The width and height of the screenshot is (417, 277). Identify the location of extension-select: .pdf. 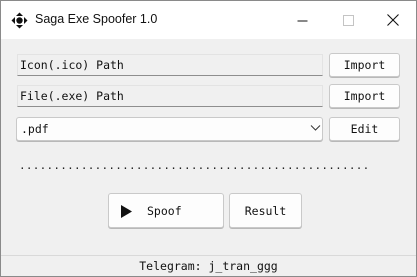
(169, 129).